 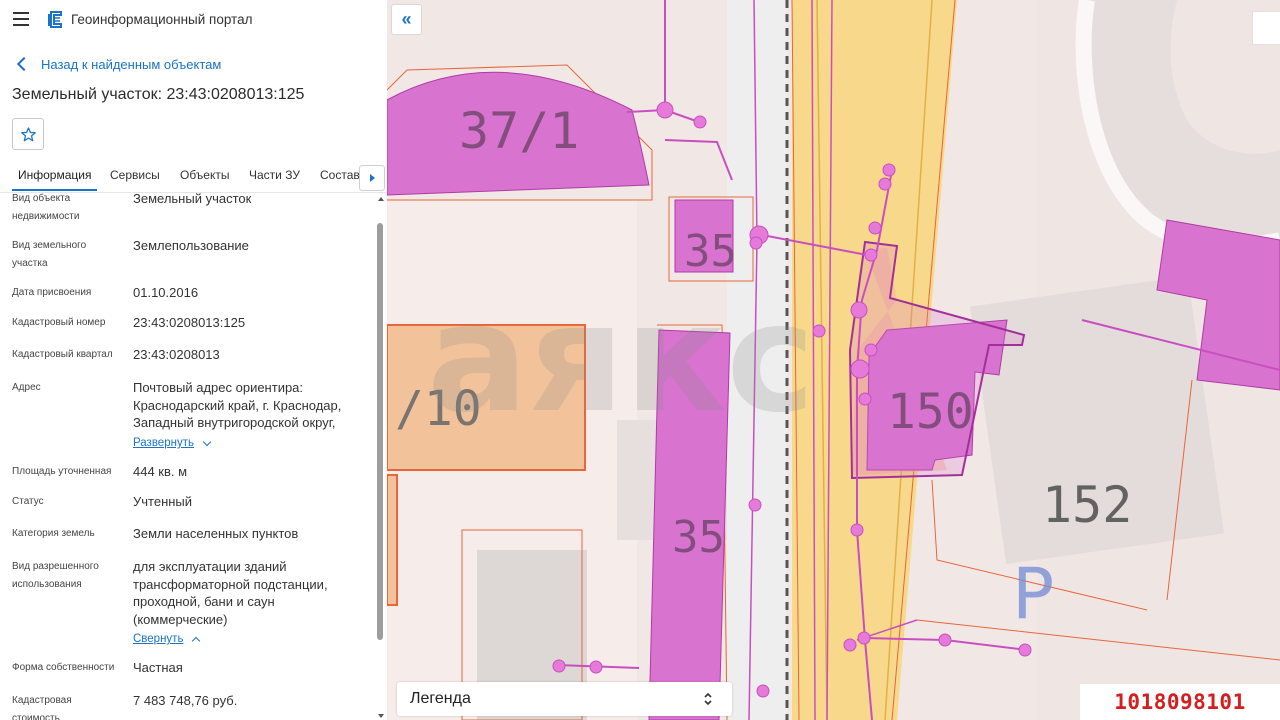 What do you see at coordinates (1033, 594) in the screenshot?
I see `parking-symbol: P` at bounding box center [1033, 594].